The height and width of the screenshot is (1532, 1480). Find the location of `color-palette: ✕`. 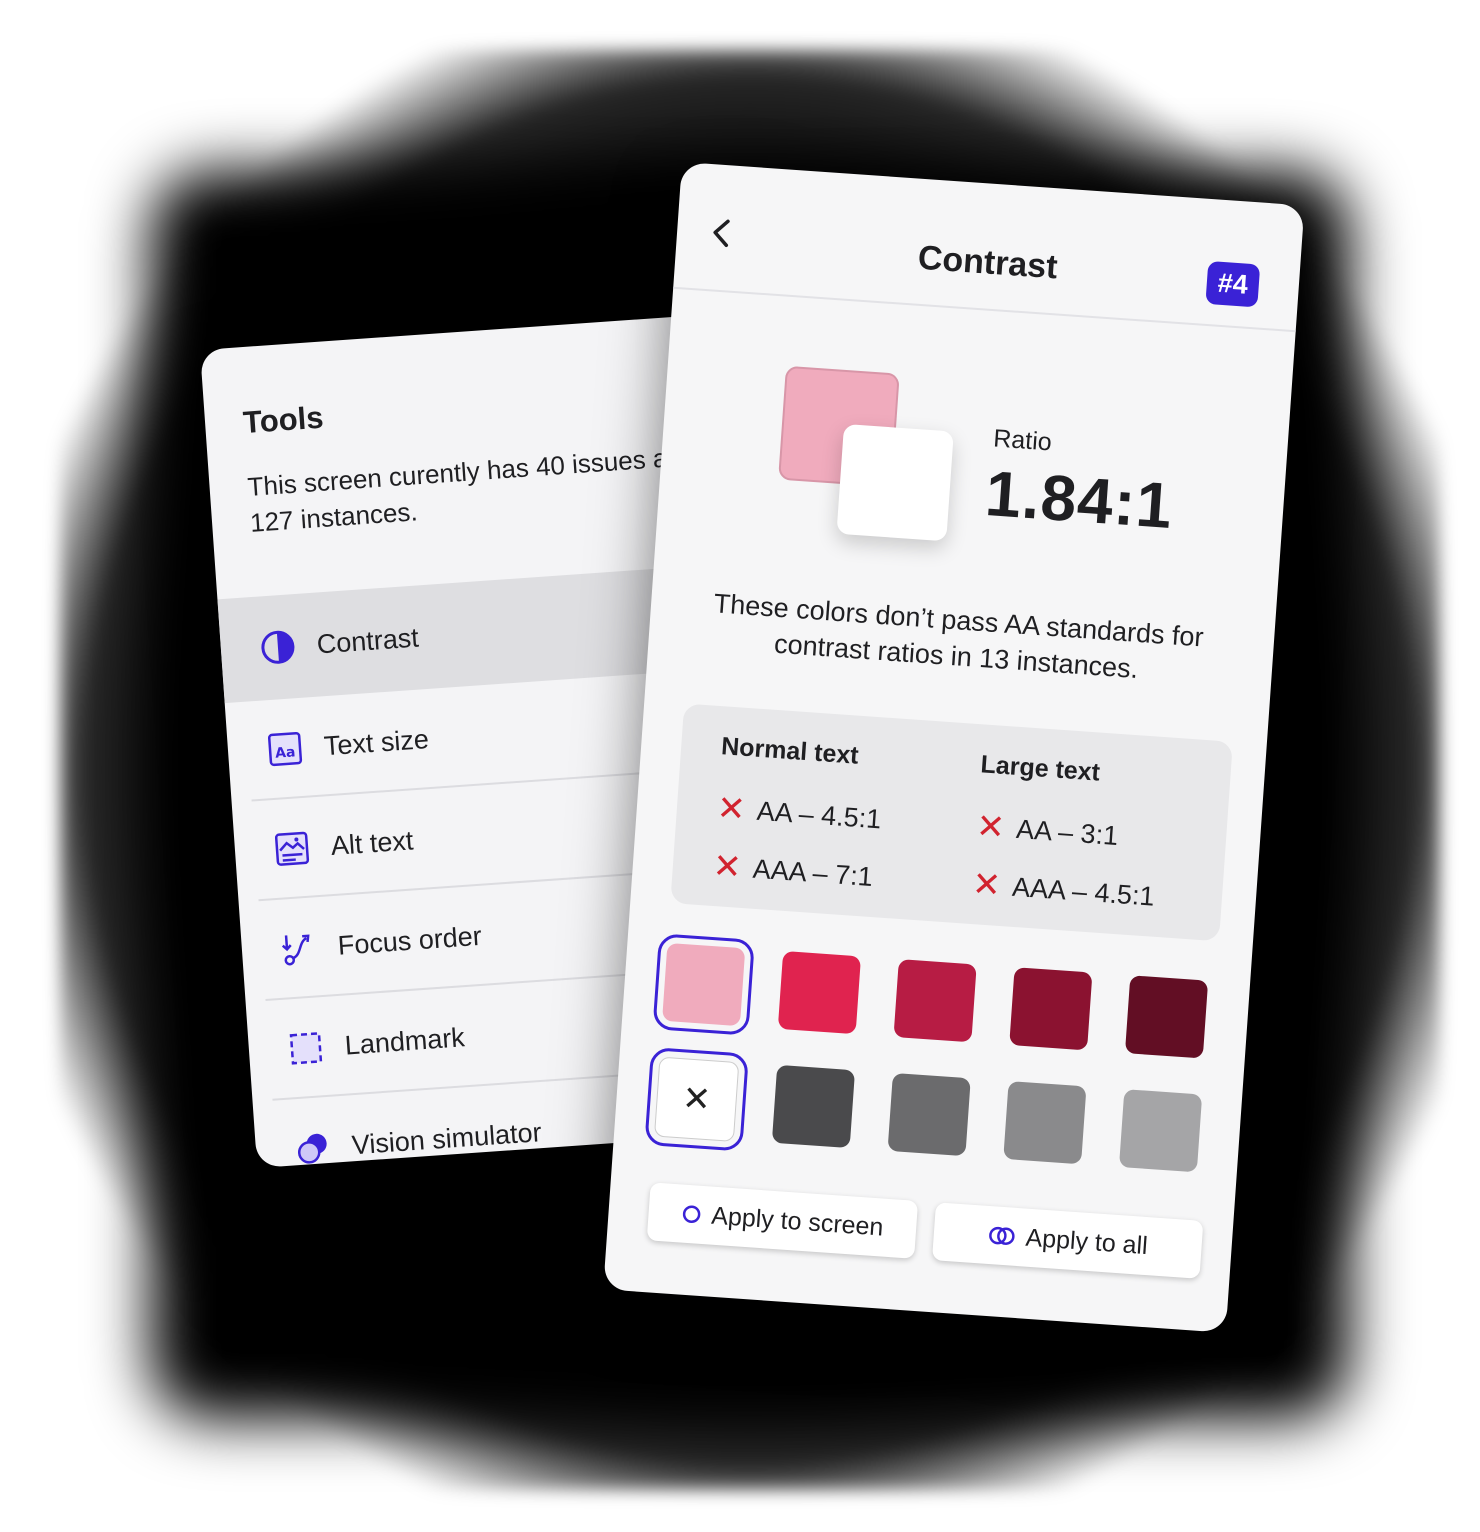

color-palette: ✕ is located at coordinates (935, 1072).